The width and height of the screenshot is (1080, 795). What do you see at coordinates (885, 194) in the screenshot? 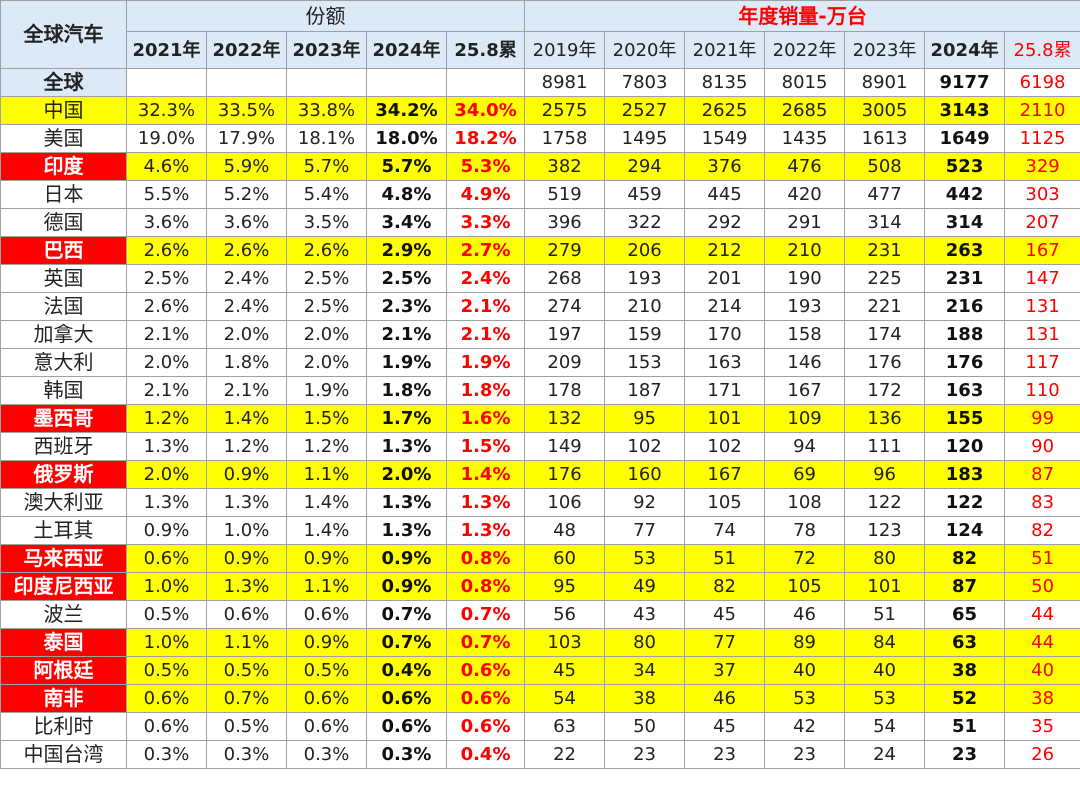
I see `sales-cell: 477` at bounding box center [885, 194].